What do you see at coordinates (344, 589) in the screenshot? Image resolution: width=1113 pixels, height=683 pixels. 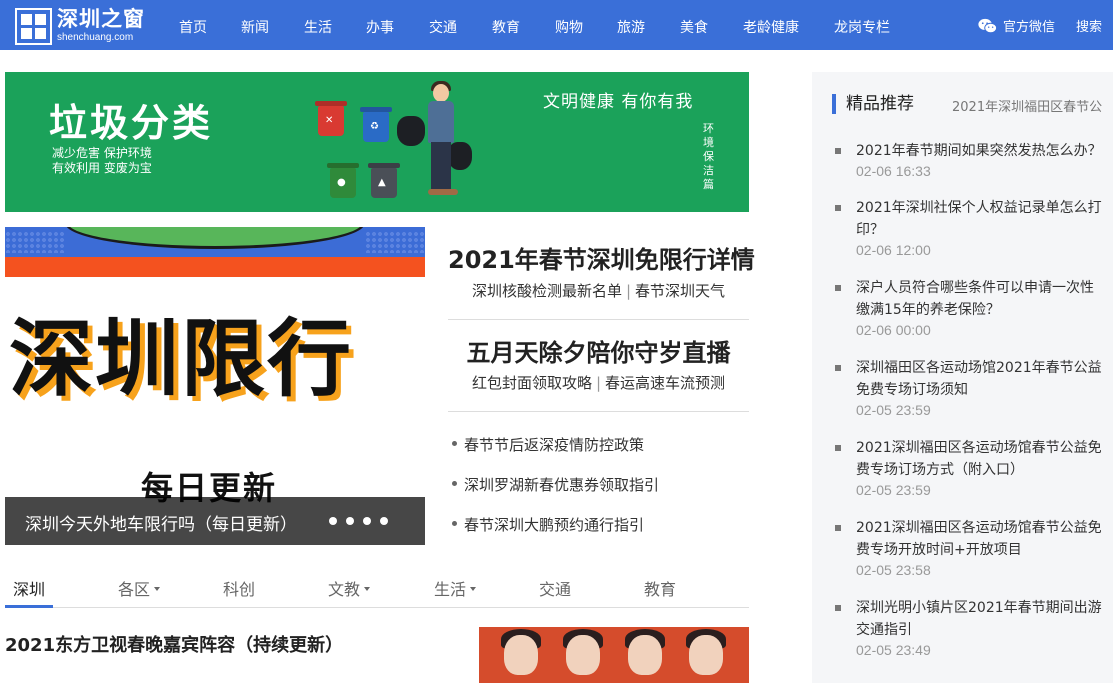 I see `tab-culture-label: 文教` at bounding box center [344, 589].